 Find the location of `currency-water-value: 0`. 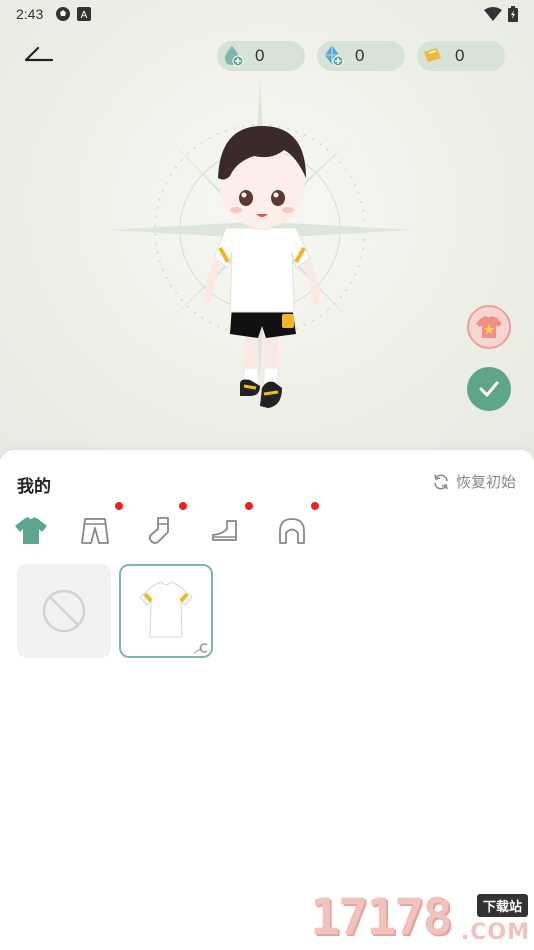

currency-water-value: 0 is located at coordinates (260, 55).